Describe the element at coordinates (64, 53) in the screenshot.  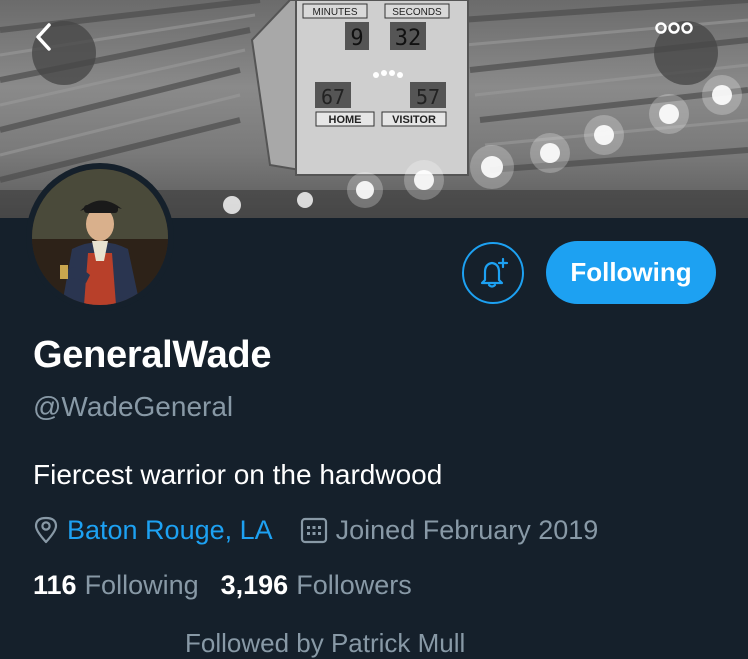
I see `back-button` at that location.